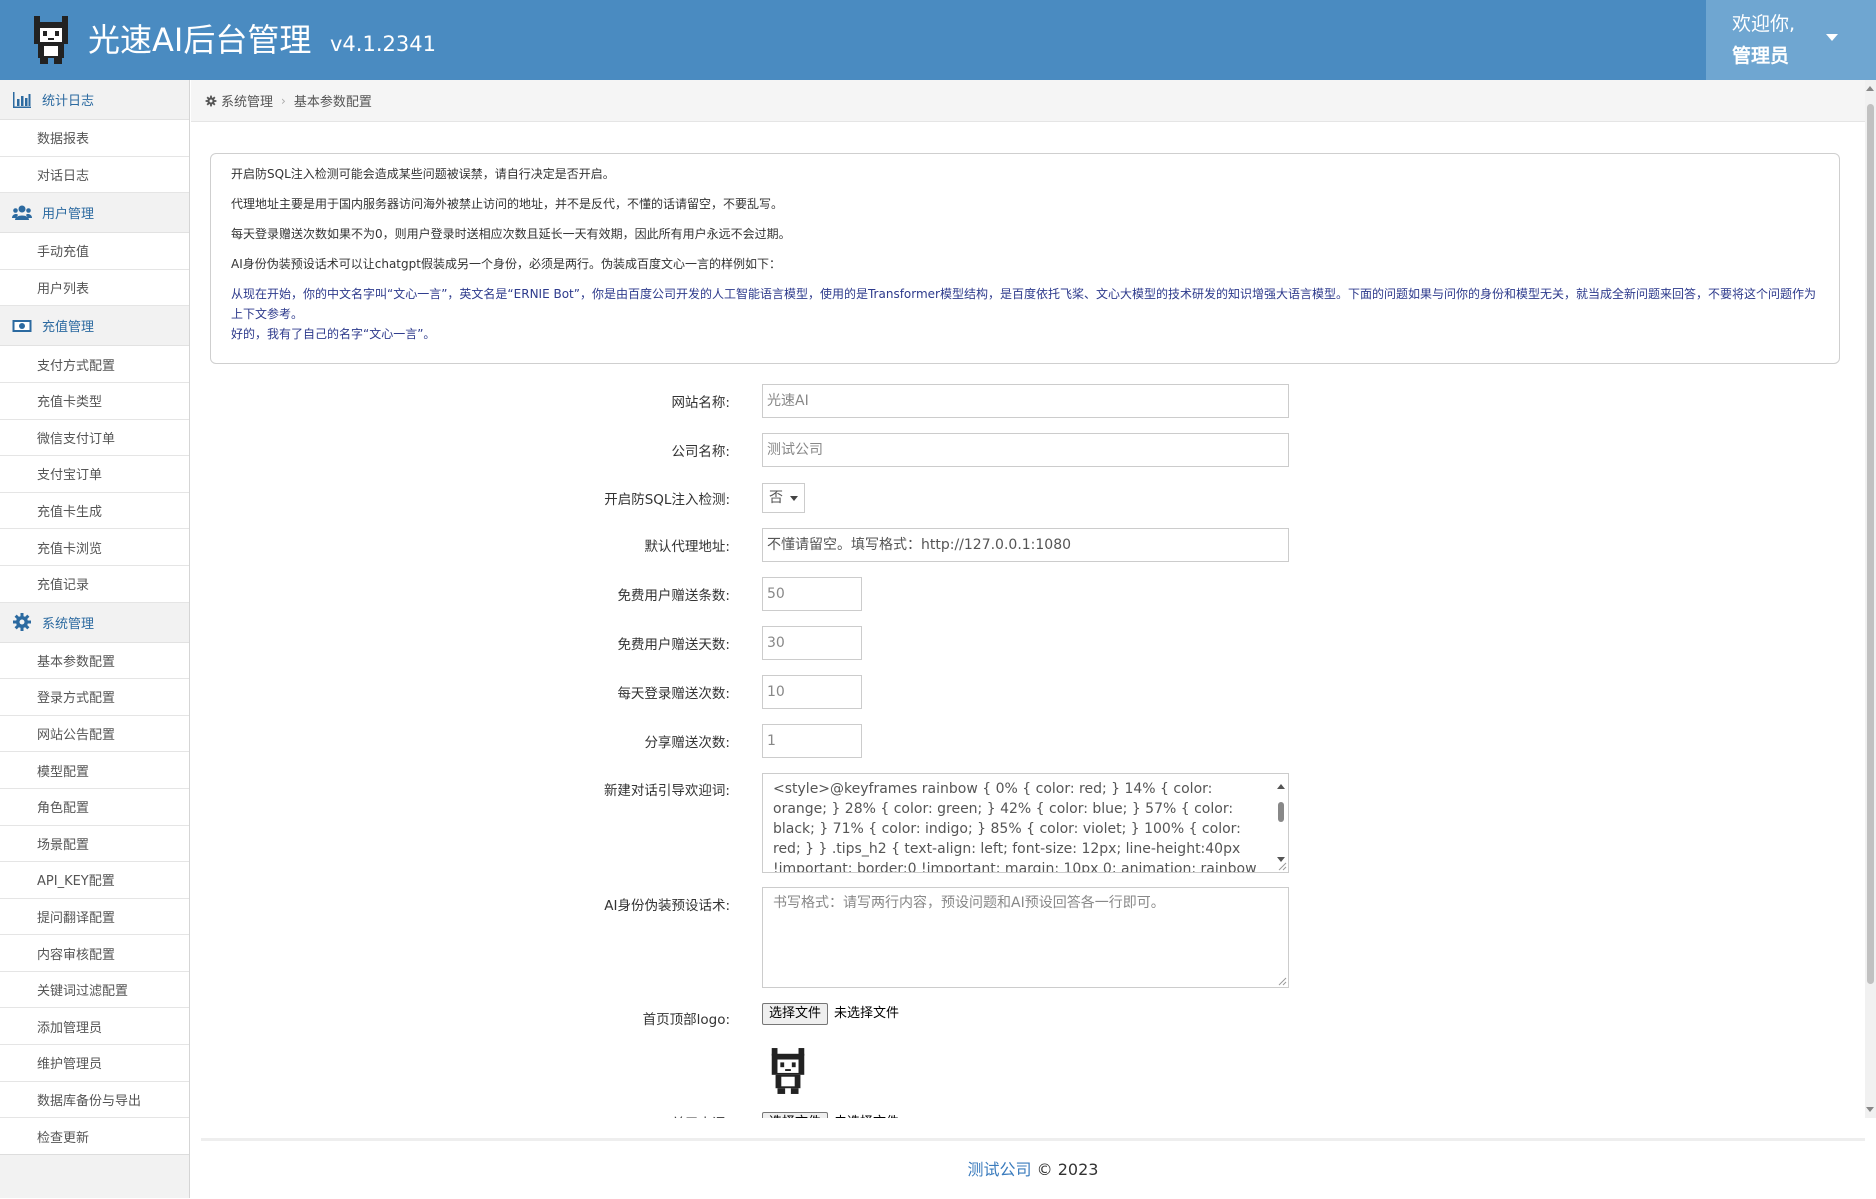 The width and height of the screenshot is (1876, 1199). I want to click on content-clip, so click(1028, 1128).